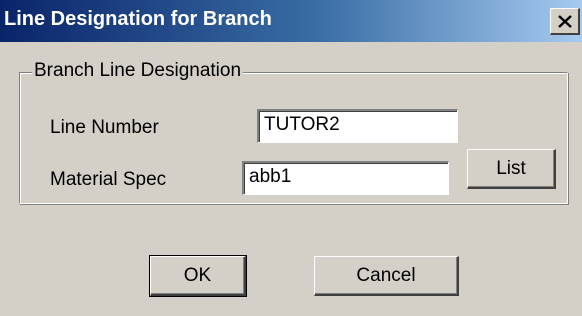  What do you see at coordinates (138, 71) in the screenshot?
I see `group-legend: Branch Line Designation` at bounding box center [138, 71].